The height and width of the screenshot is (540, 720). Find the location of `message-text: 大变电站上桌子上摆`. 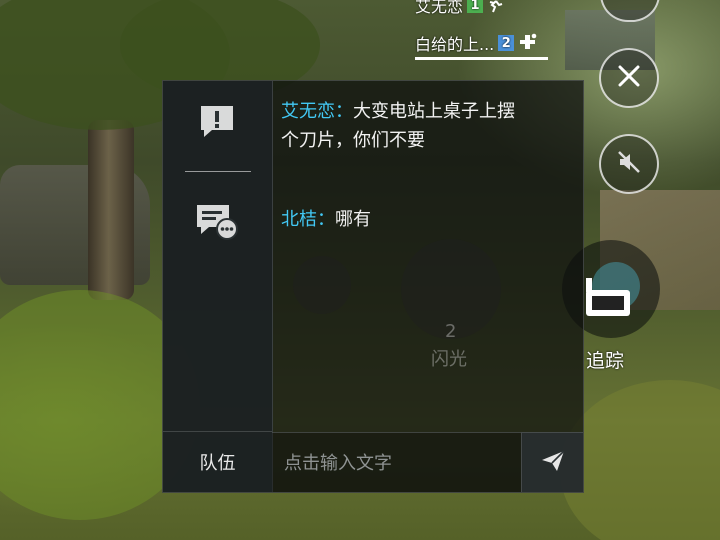

message-text: 大变电站上桌子上摆 is located at coordinates (434, 111).